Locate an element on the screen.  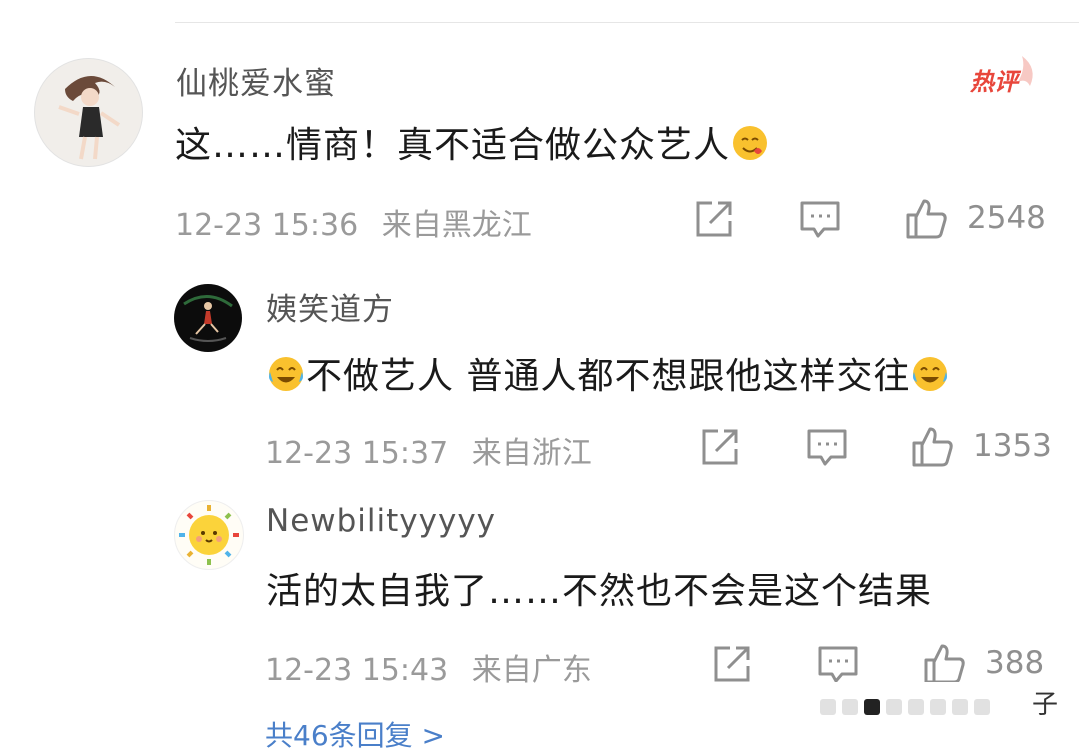
comment-1-time: 12-23 15:36 is located at coordinates (267, 225).